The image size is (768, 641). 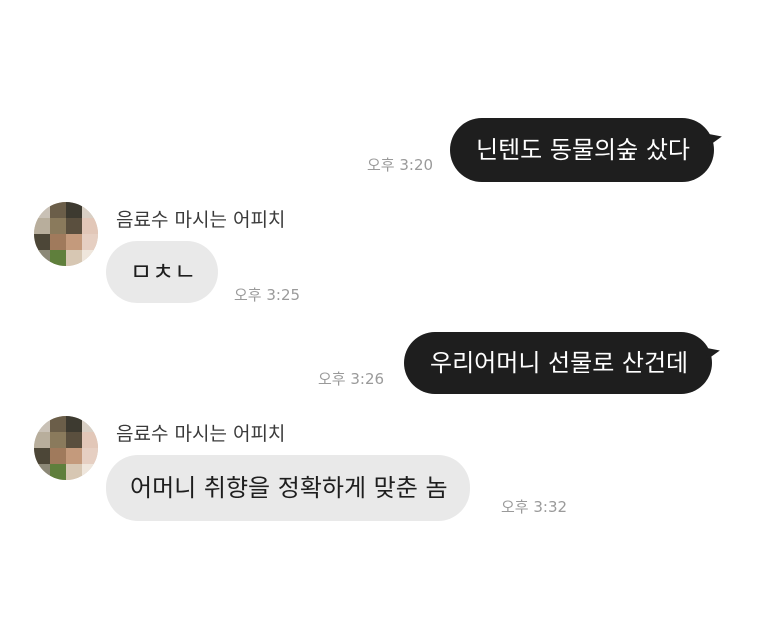 I want to click on message-text: 어머니 취향을 정확하게 맞춘 놈, so click(x=289, y=488).